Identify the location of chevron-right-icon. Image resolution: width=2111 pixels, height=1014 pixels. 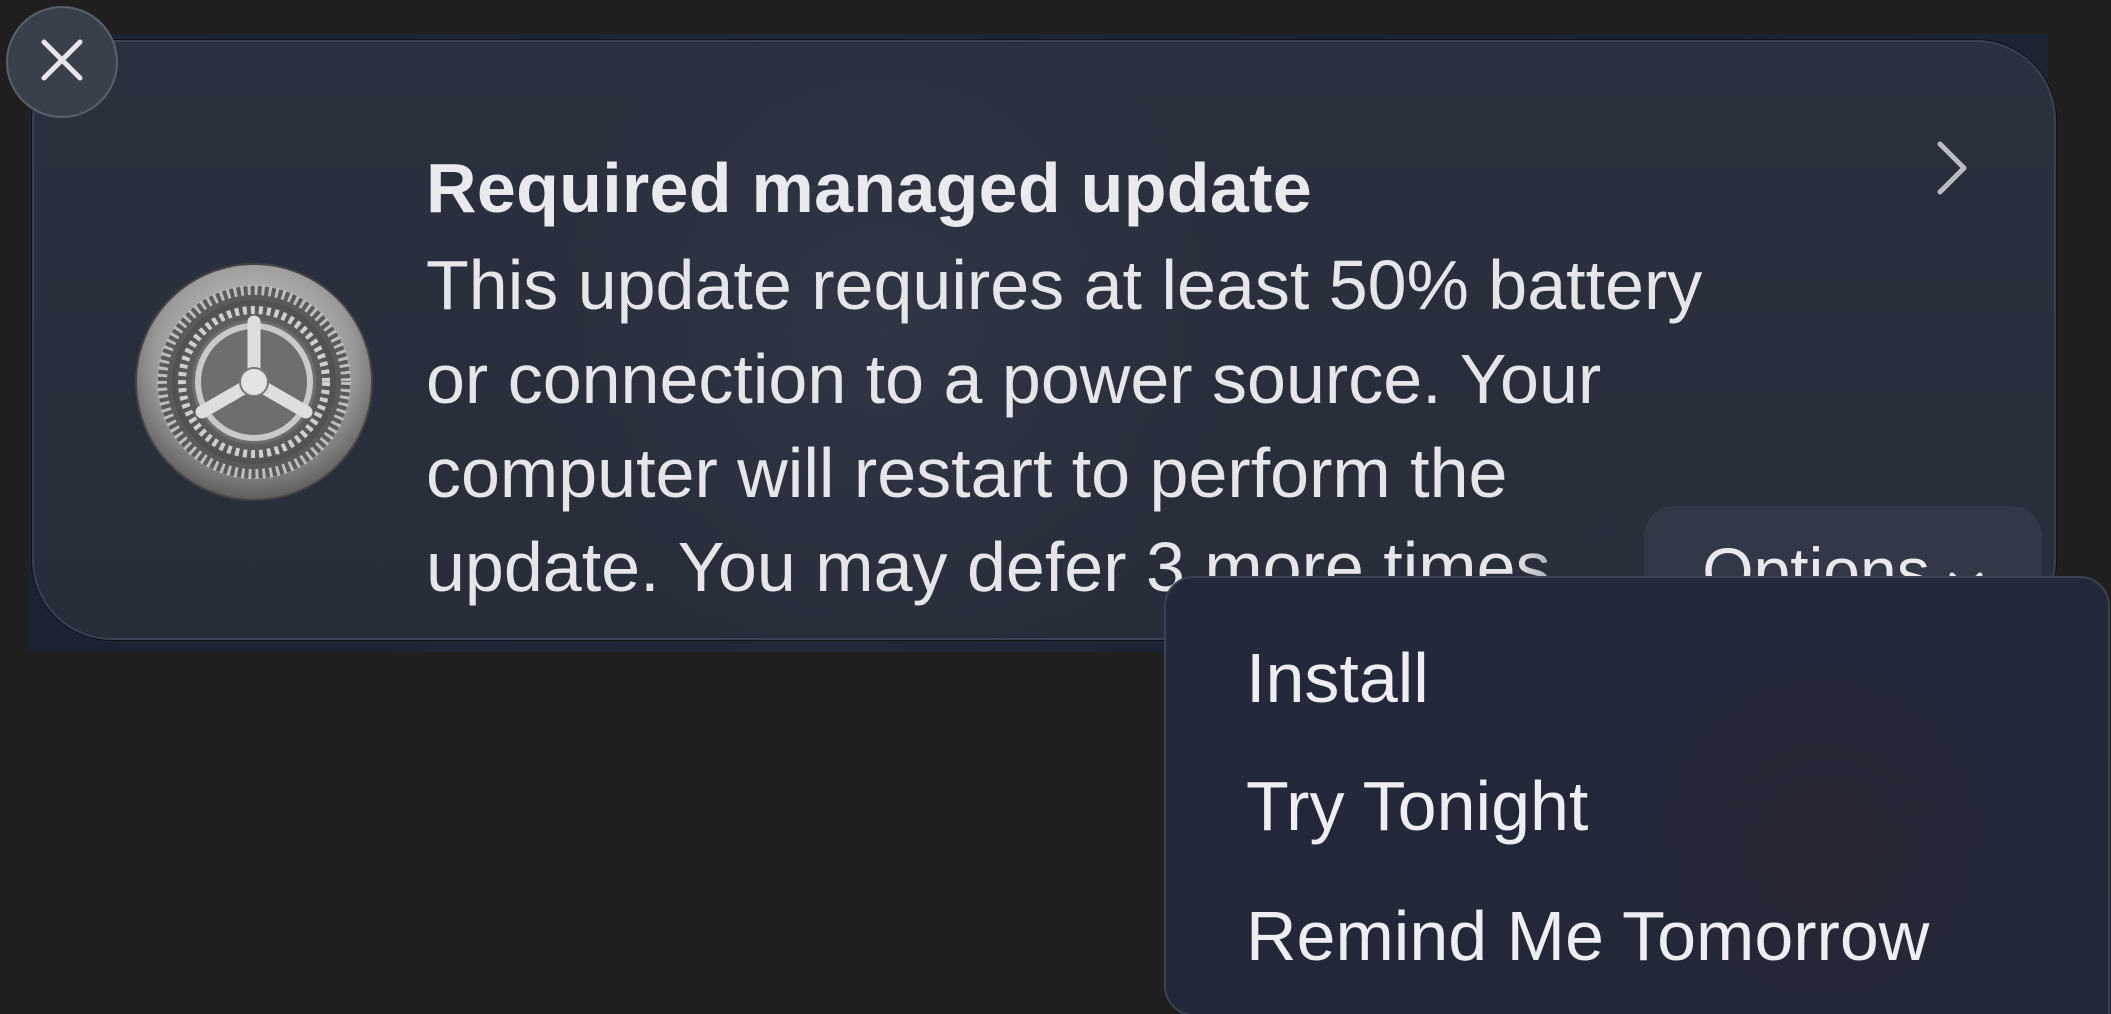
(1952, 168).